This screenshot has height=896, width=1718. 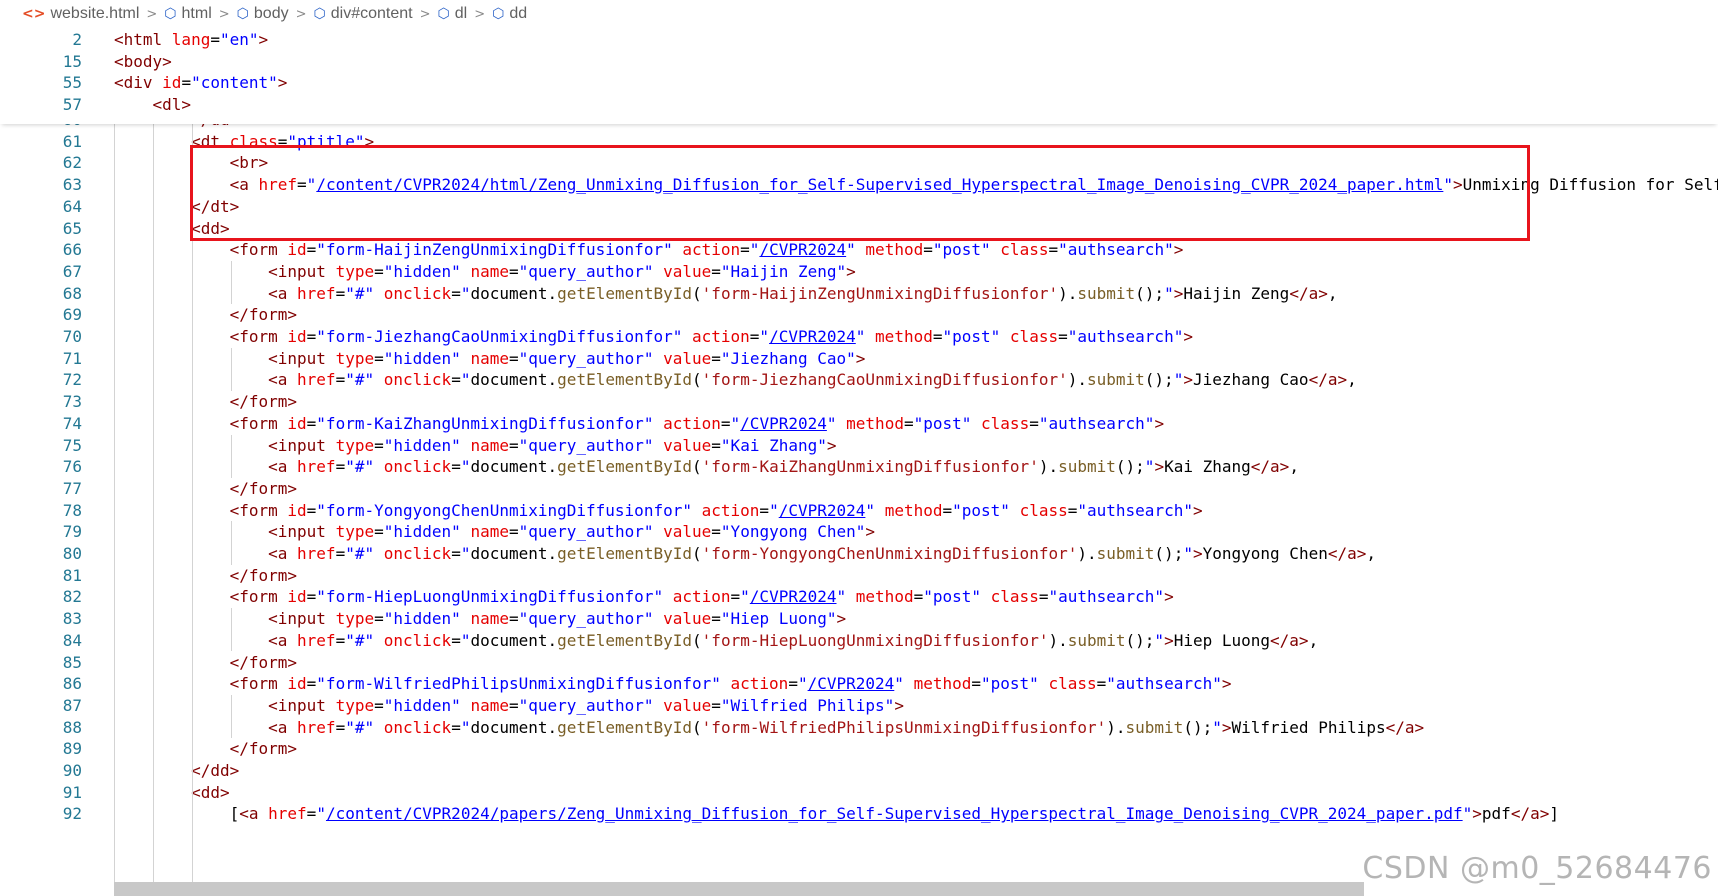 I want to click on line-number: 75, so click(x=72, y=445).